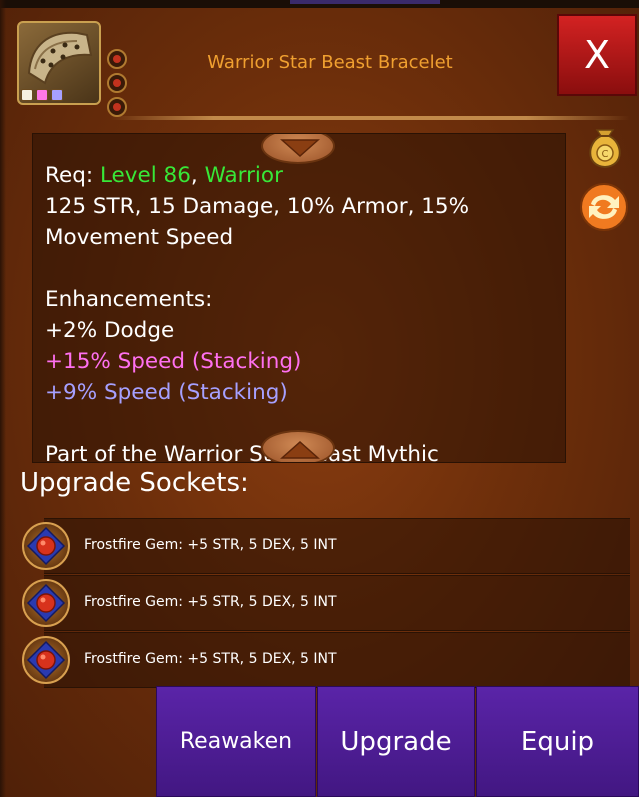 This screenshot has height=797, width=639. I want to click on req-class: Warrior, so click(243, 175).